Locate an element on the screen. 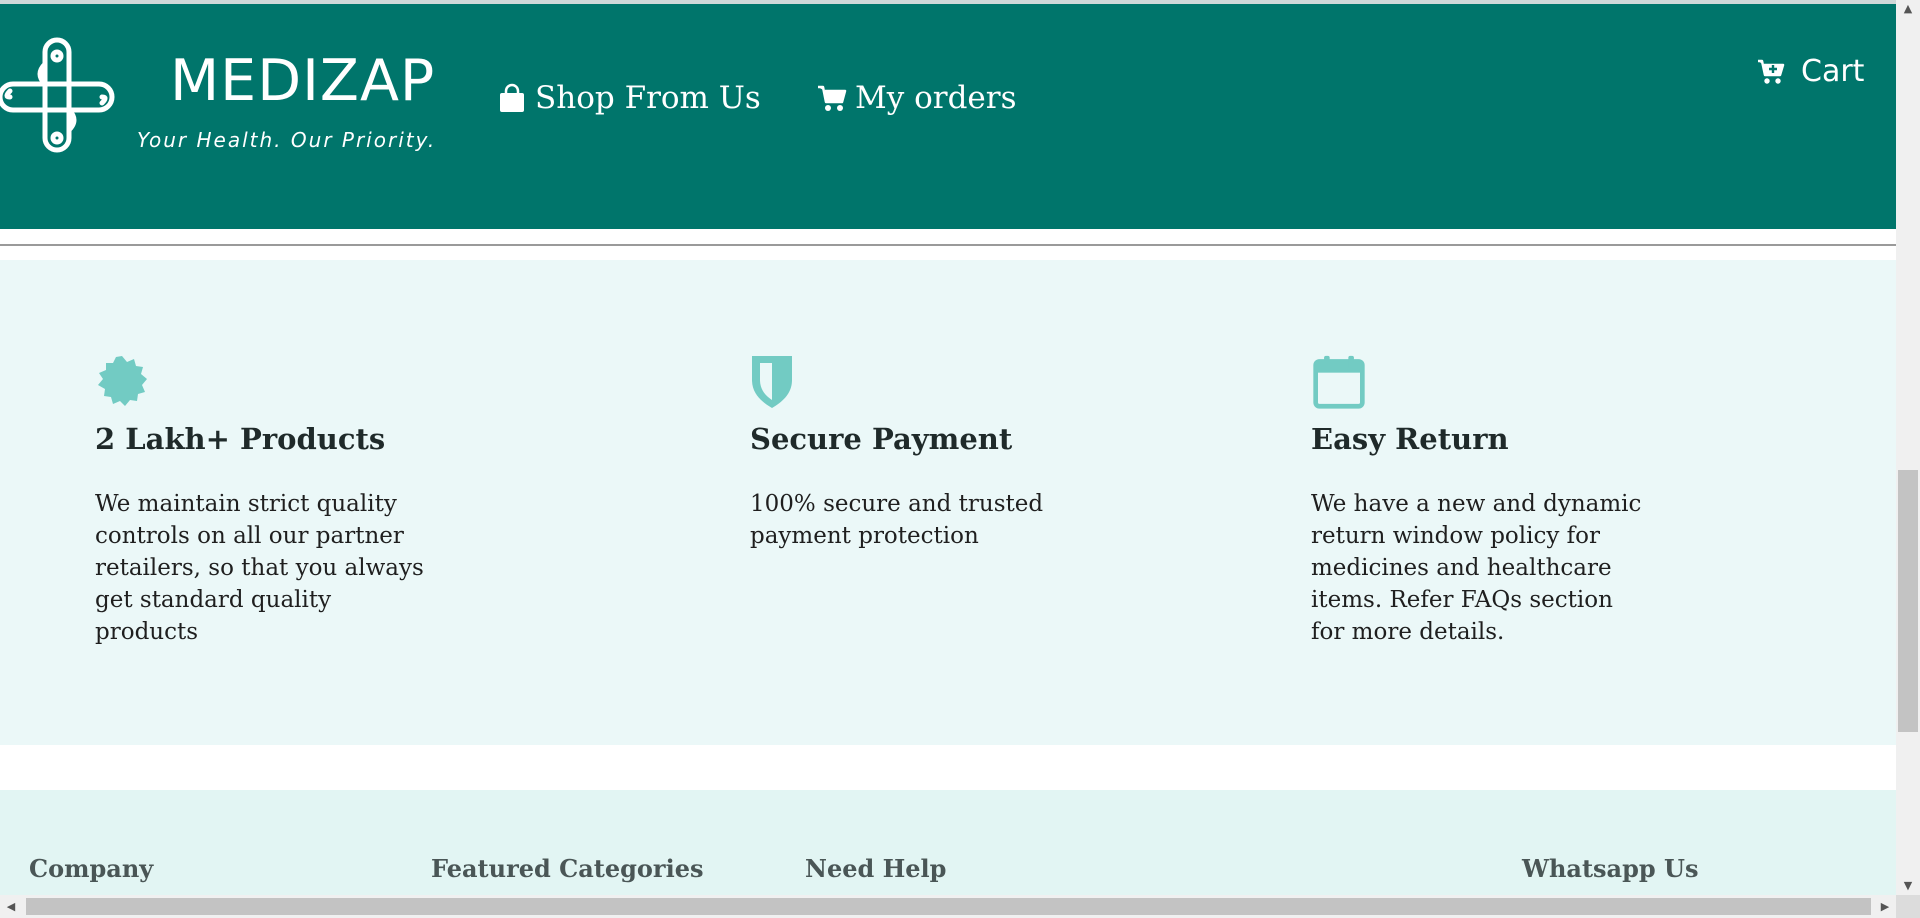 The height and width of the screenshot is (918, 1920). scrollbar-corner is located at coordinates (1908, 906).